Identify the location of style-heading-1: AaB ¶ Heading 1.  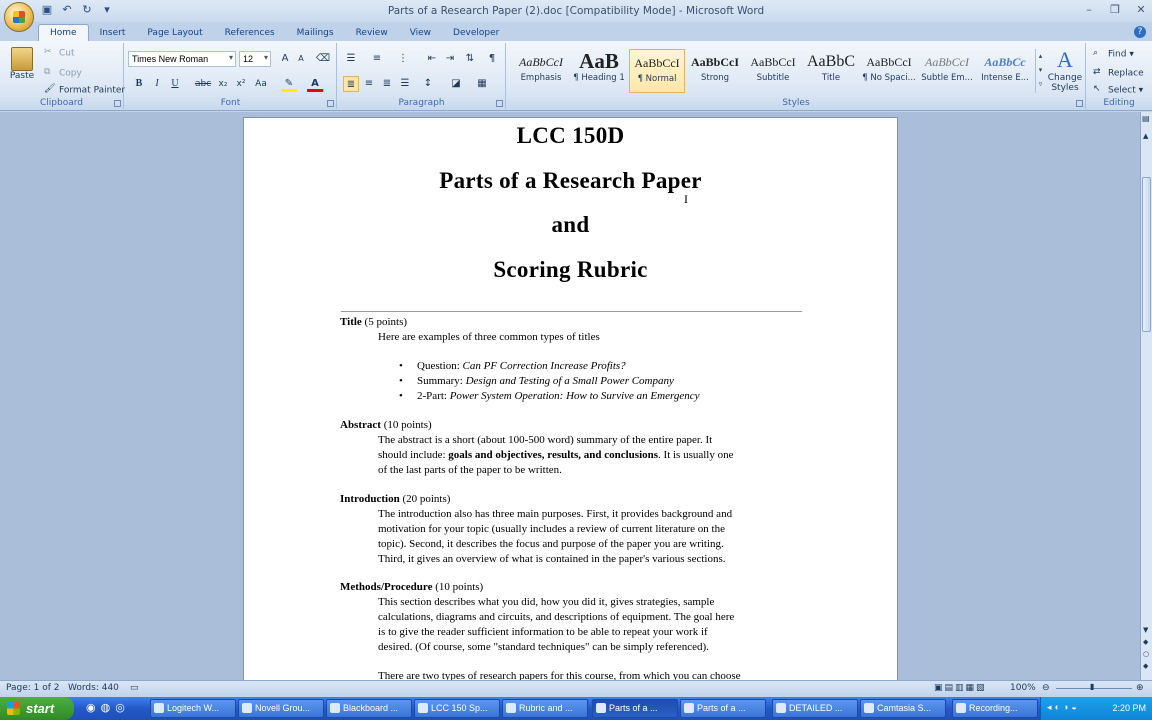
(599, 71).